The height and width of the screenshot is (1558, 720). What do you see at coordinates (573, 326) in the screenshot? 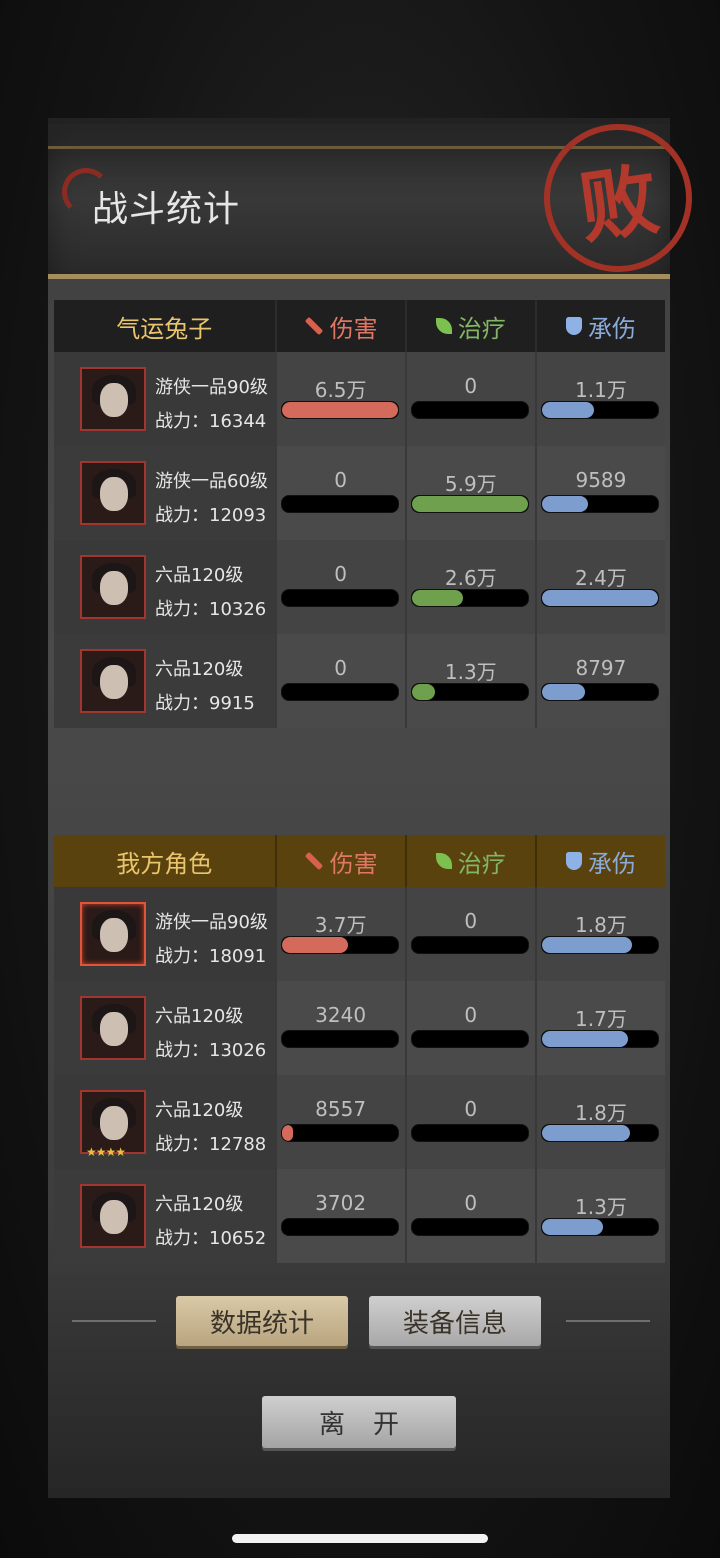
I see `shield-icon` at bounding box center [573, 326].